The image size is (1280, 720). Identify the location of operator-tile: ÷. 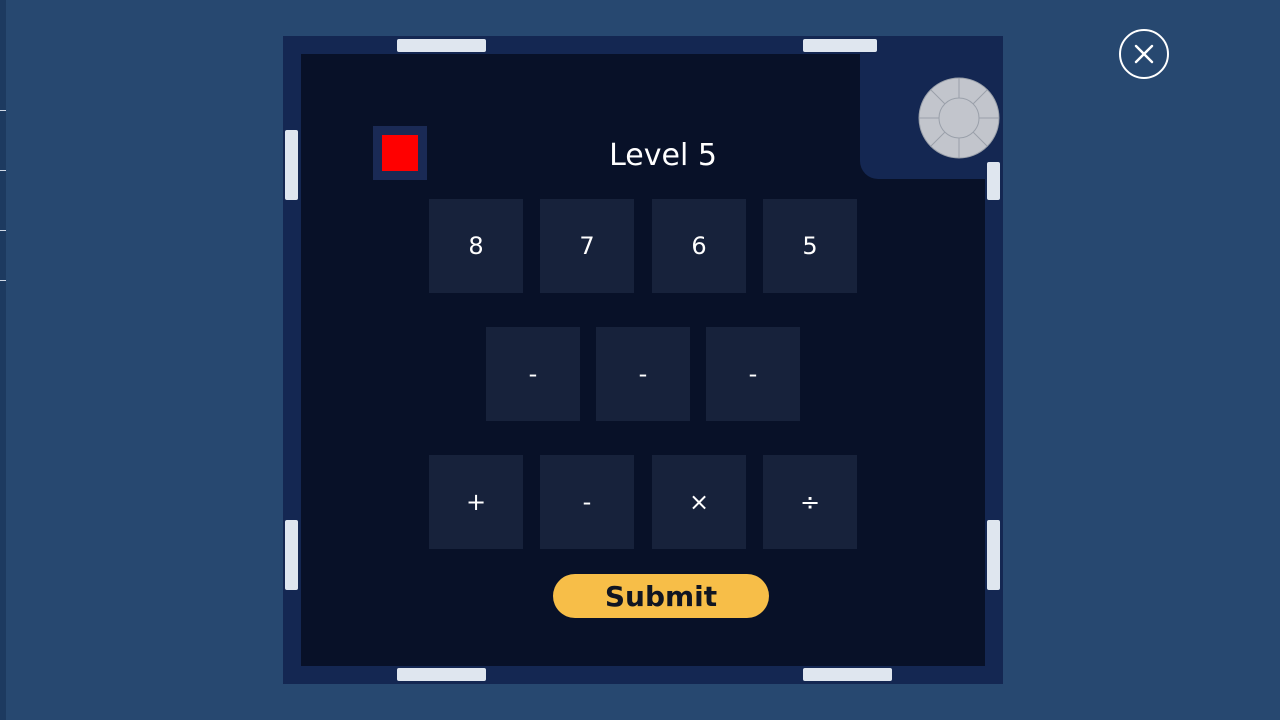
(810, 502).